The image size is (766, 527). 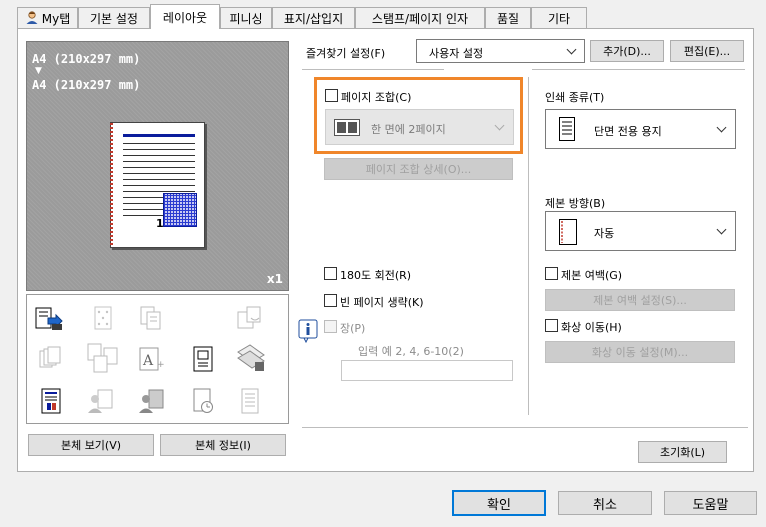 What do you see at coordinates (408, 129) in the screenshot?
I see `page-combine-value: 한 면에 2페이지` at bounding box center [408, 129].